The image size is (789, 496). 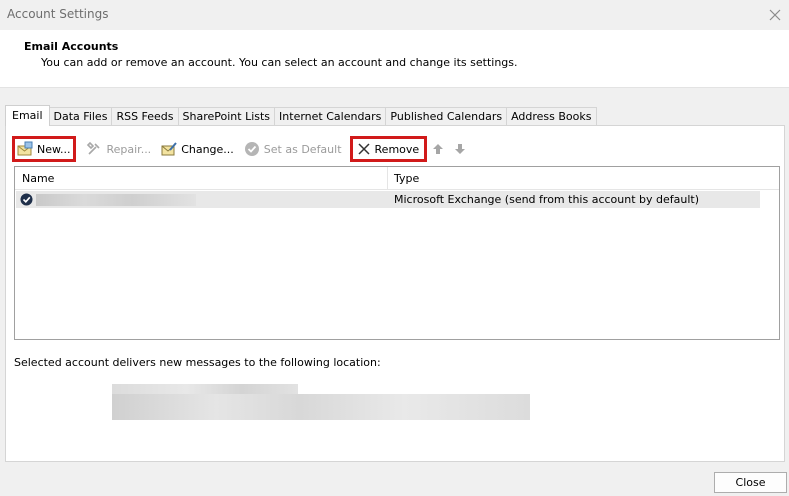 I want to click on tab-email: Email, so click(x=27, y=115).